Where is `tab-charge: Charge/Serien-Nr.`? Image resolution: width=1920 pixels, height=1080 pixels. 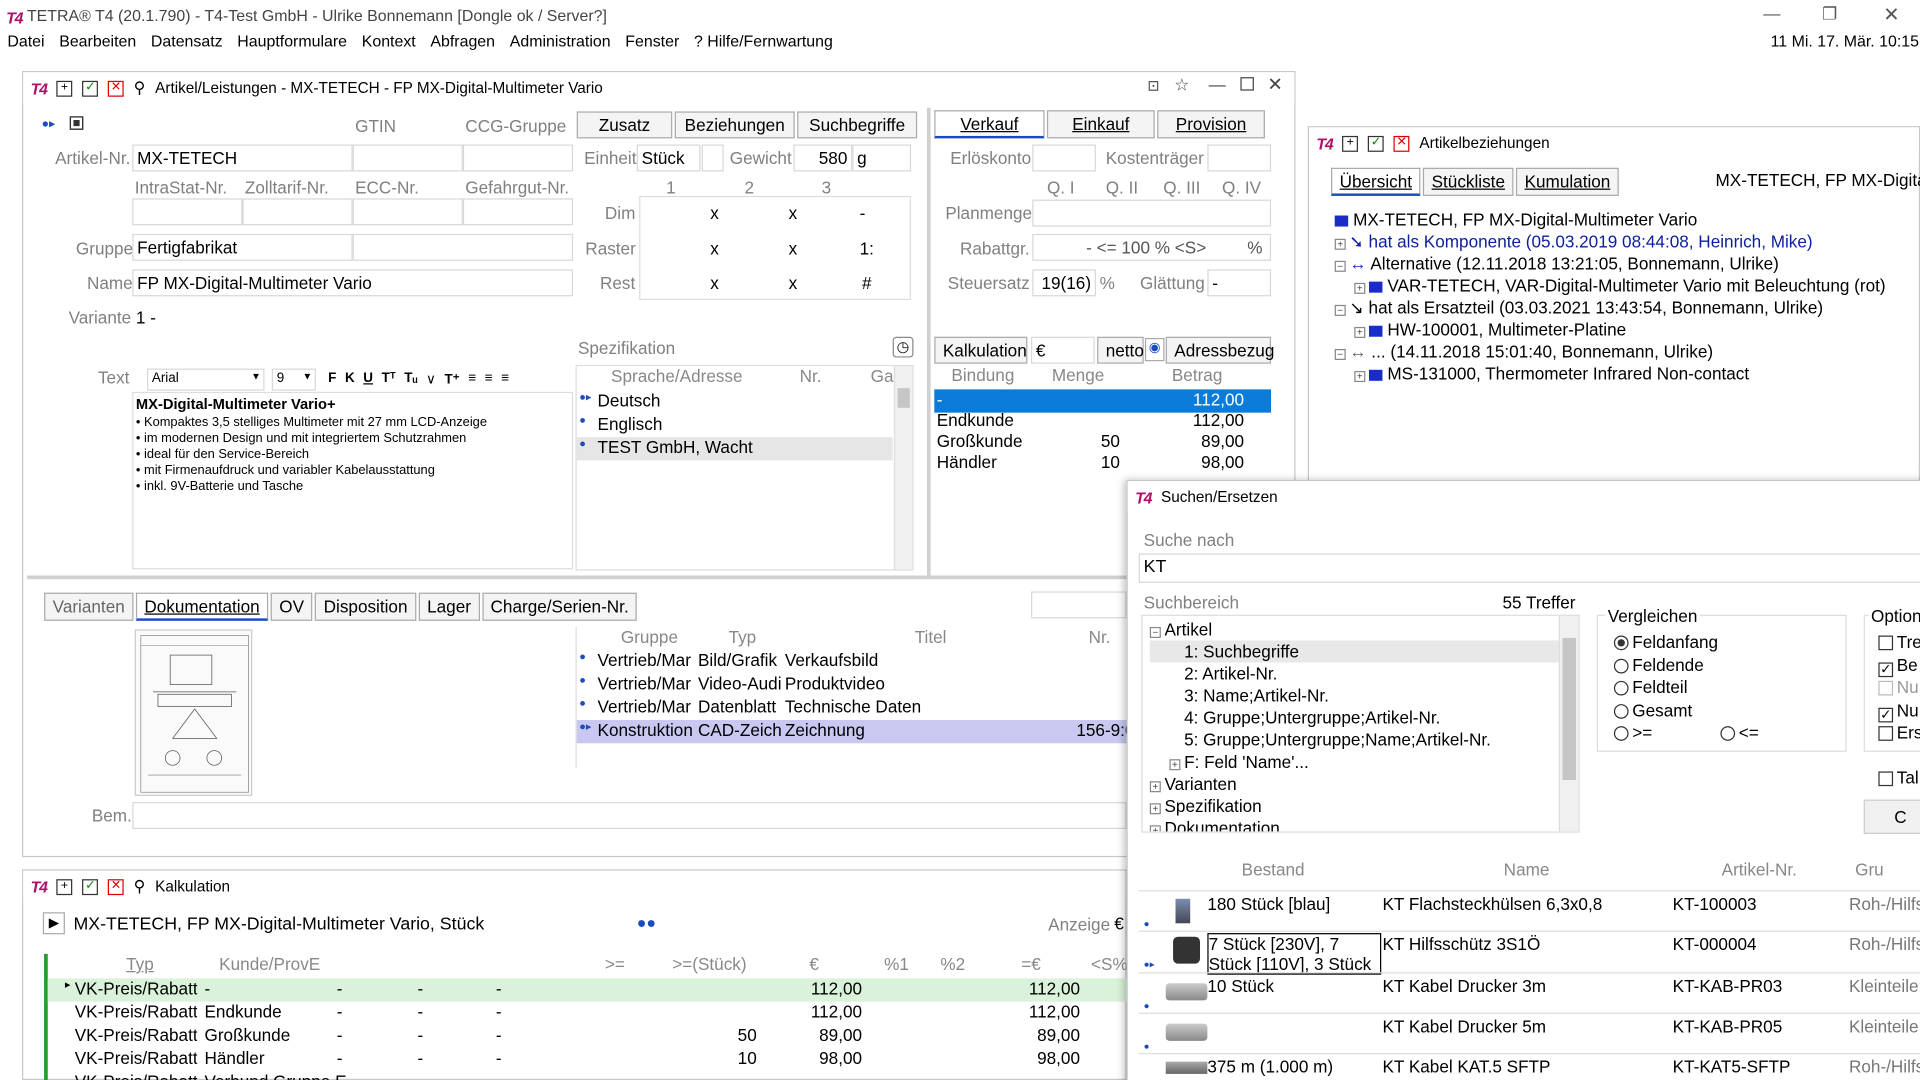
tab-charge: Charge/Serien-Nr. is located at coordinates (559, 606).